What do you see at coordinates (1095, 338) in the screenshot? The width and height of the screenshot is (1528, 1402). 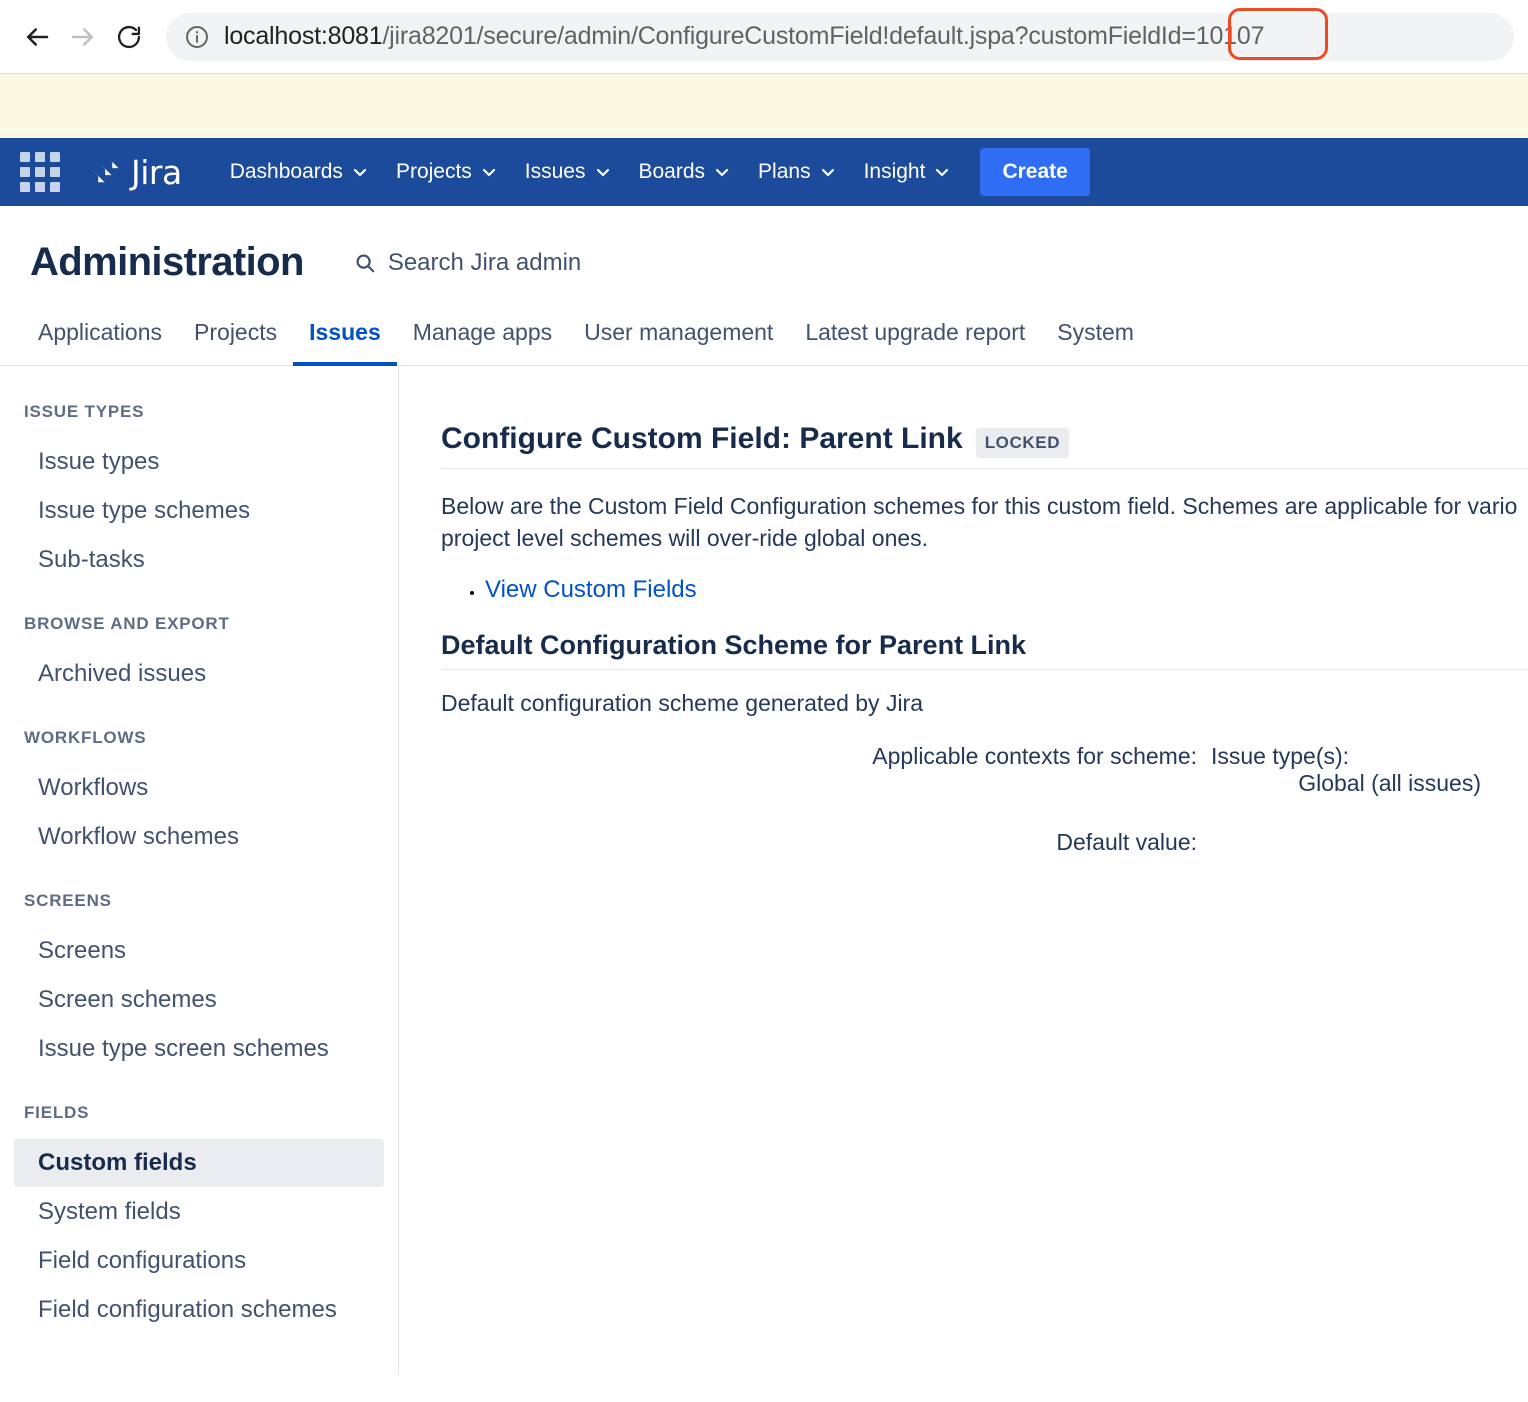 I see `tab-system: System` at bounding box center [1095, 338].